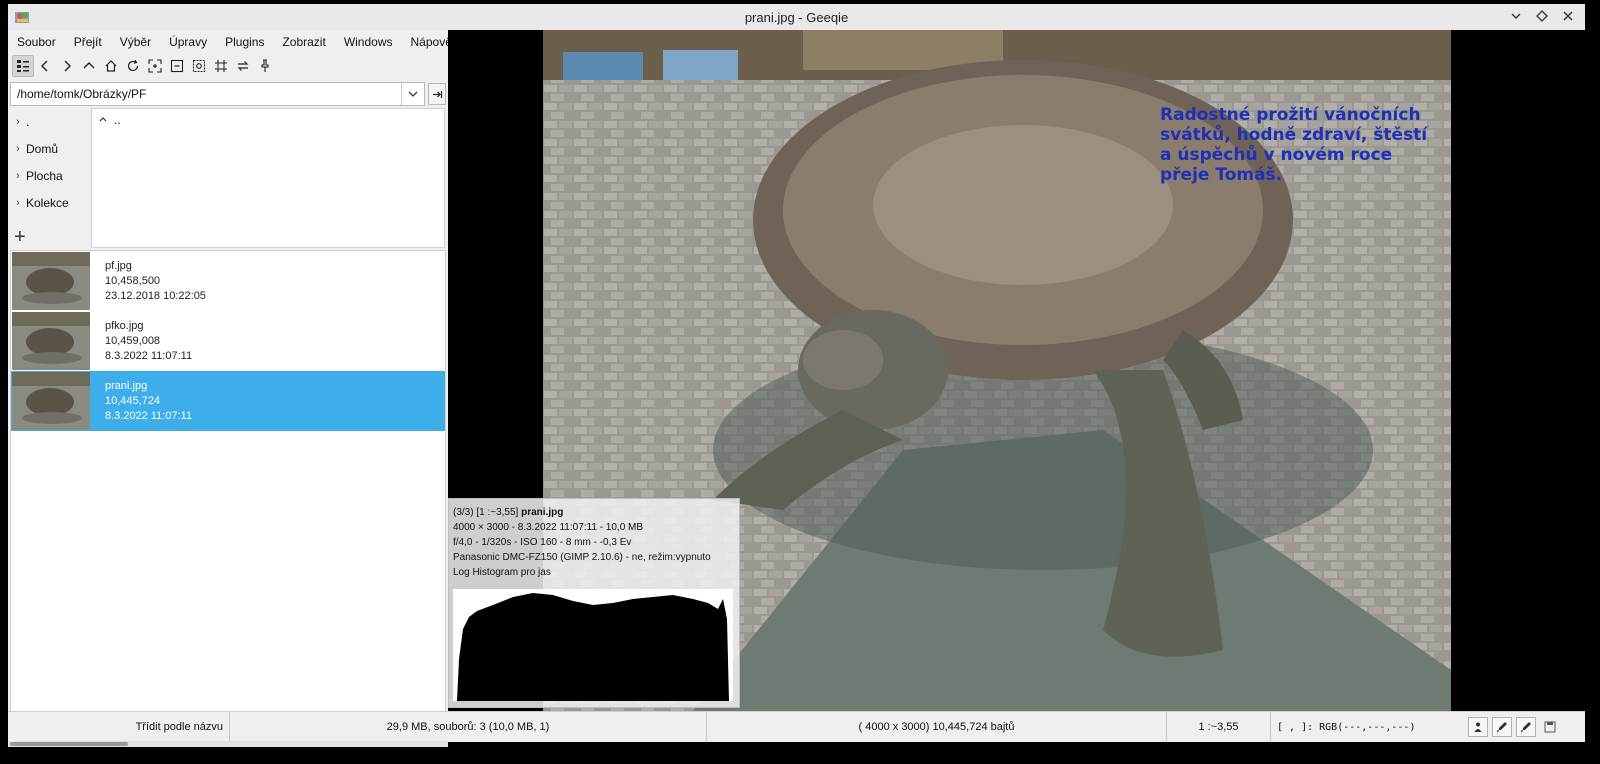 The height and width of the screenshot is (764, 1600). I want to click on chevron-down-icon, so click(1516, 16).